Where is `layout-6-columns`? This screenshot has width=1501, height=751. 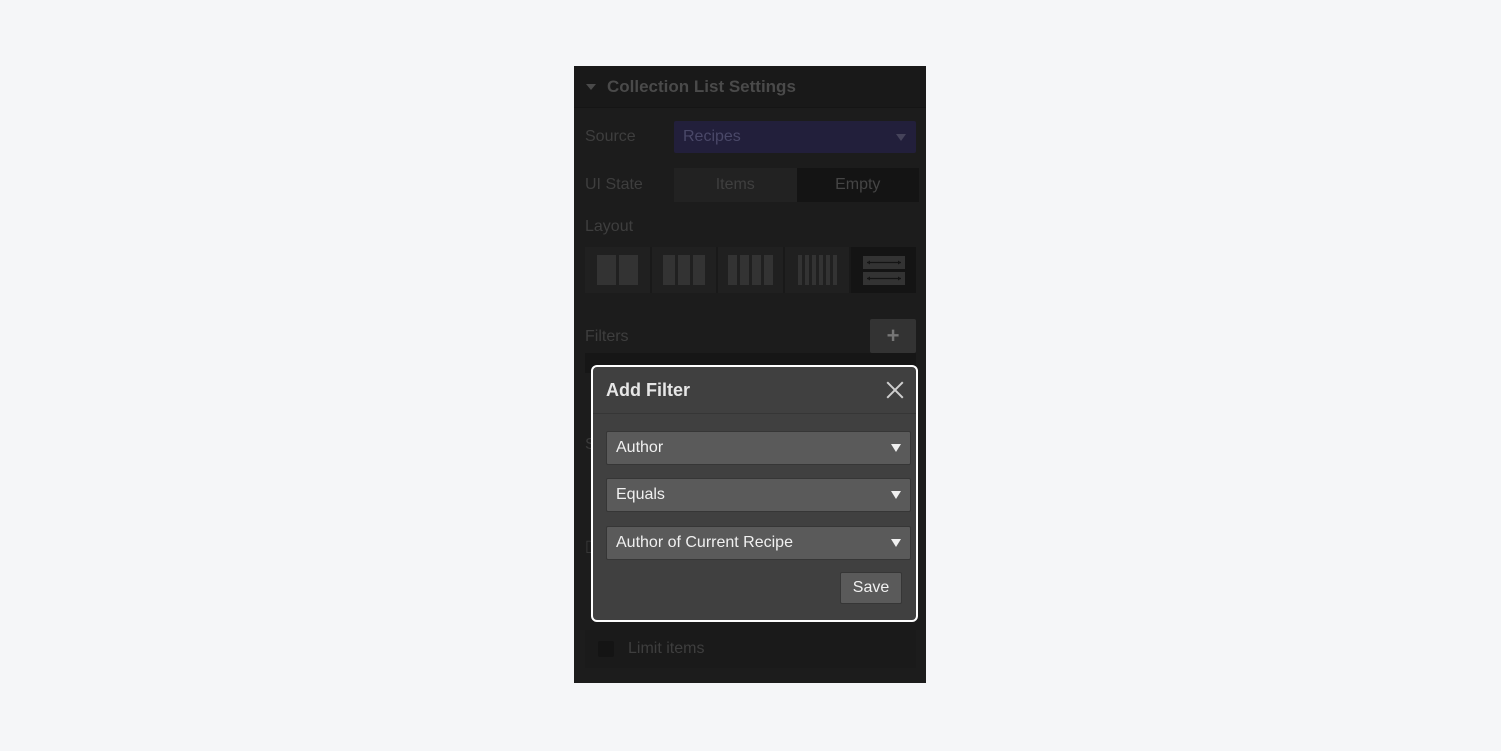
layout-6-columns is located at coordinates (817, 270).